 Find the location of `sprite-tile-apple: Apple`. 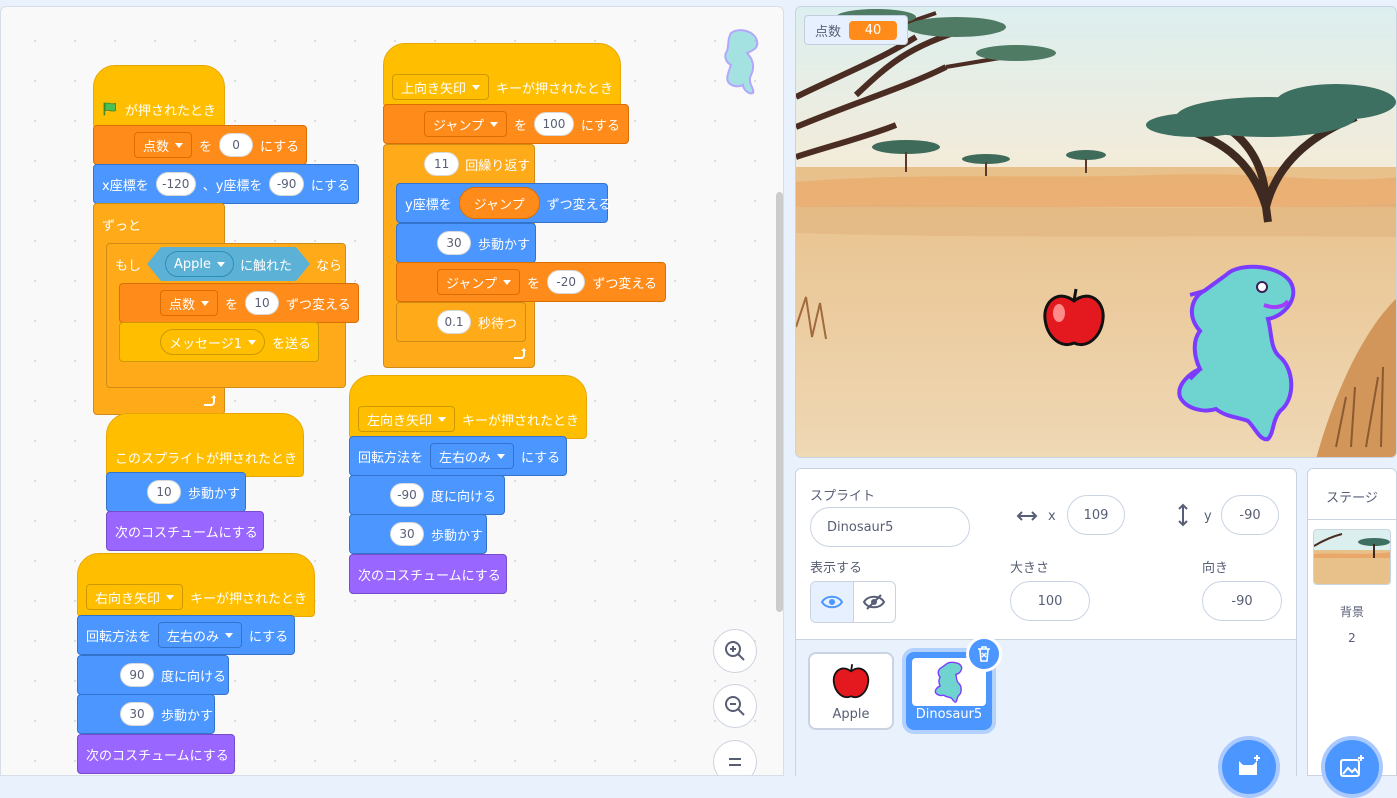

sprite-tile-apple: Apple is located at coordinates (851, 691).